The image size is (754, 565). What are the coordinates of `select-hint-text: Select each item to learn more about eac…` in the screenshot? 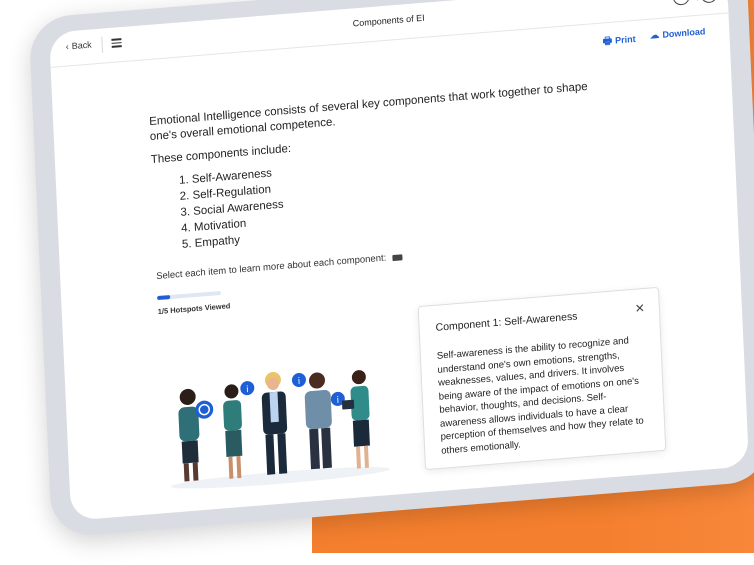 It's located at (271, 267).